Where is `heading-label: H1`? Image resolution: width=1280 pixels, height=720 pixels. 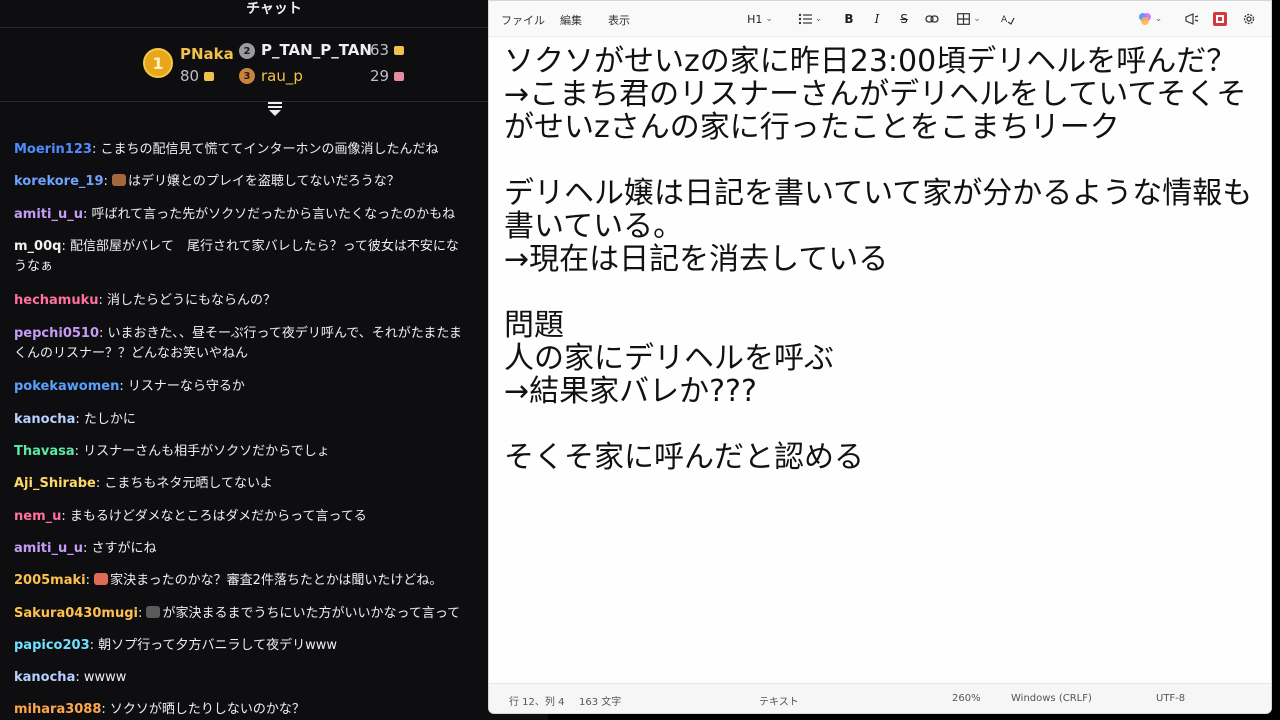 heading-label: H1 is located at coordinates (755, 19).